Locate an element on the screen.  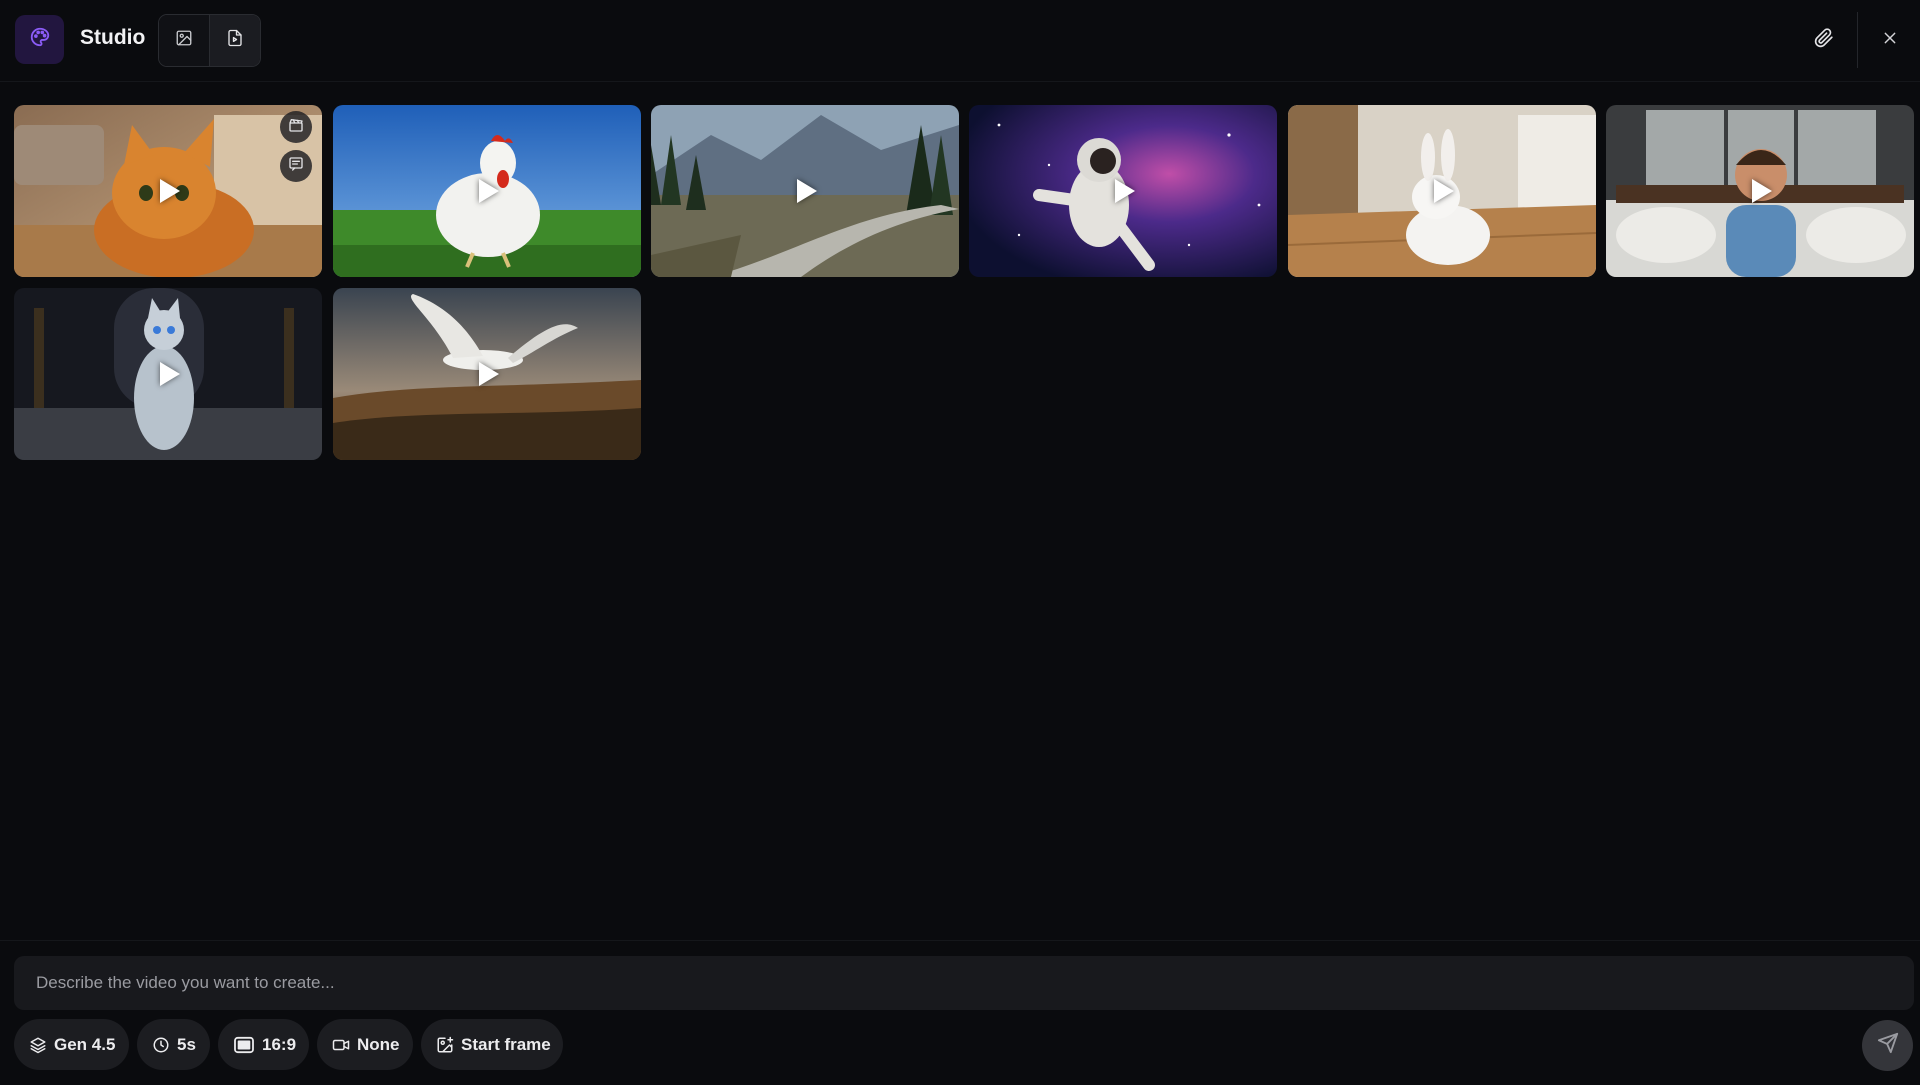
comment-button is located at coordinates (296, 166).